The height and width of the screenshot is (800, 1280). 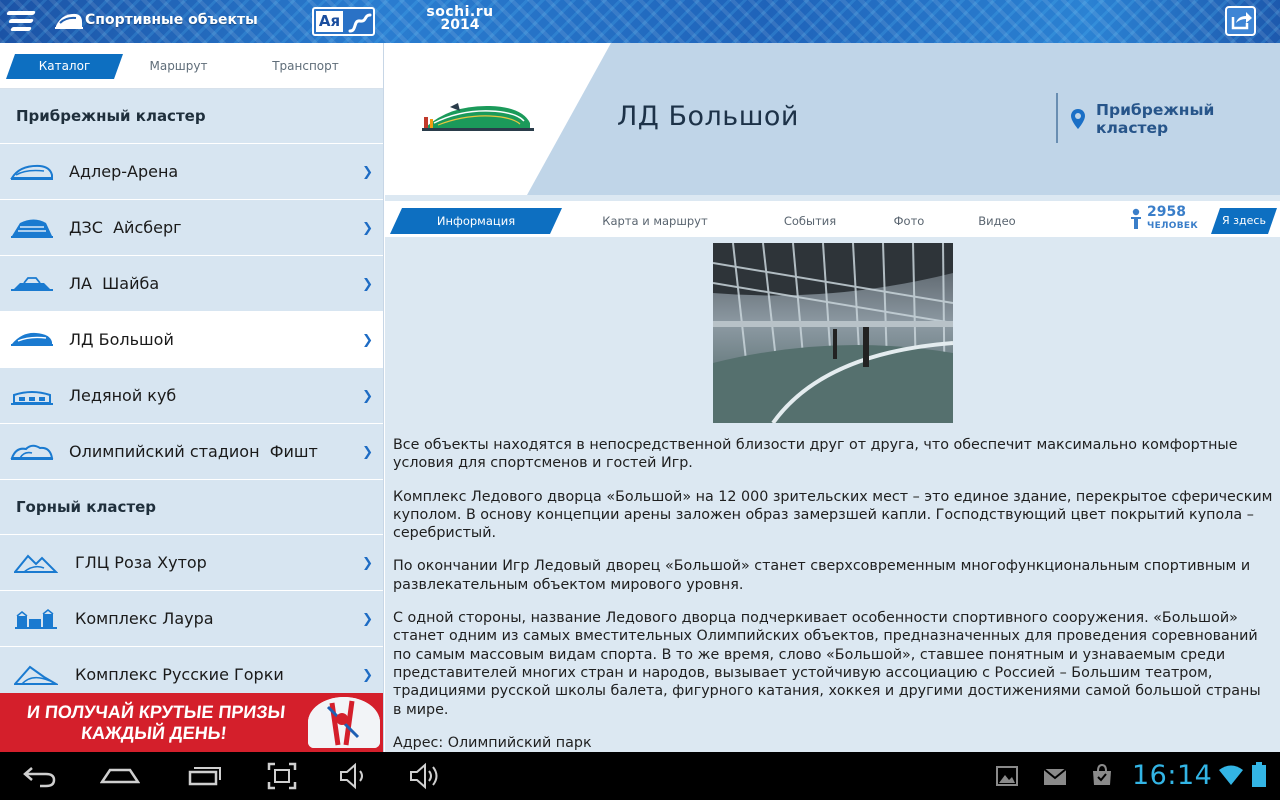 What do you see at coordinates (141, 562) in the screenshot?
I see `venue-name: ГЛЦ Роза Хутор` at bounding box center [141, 562].